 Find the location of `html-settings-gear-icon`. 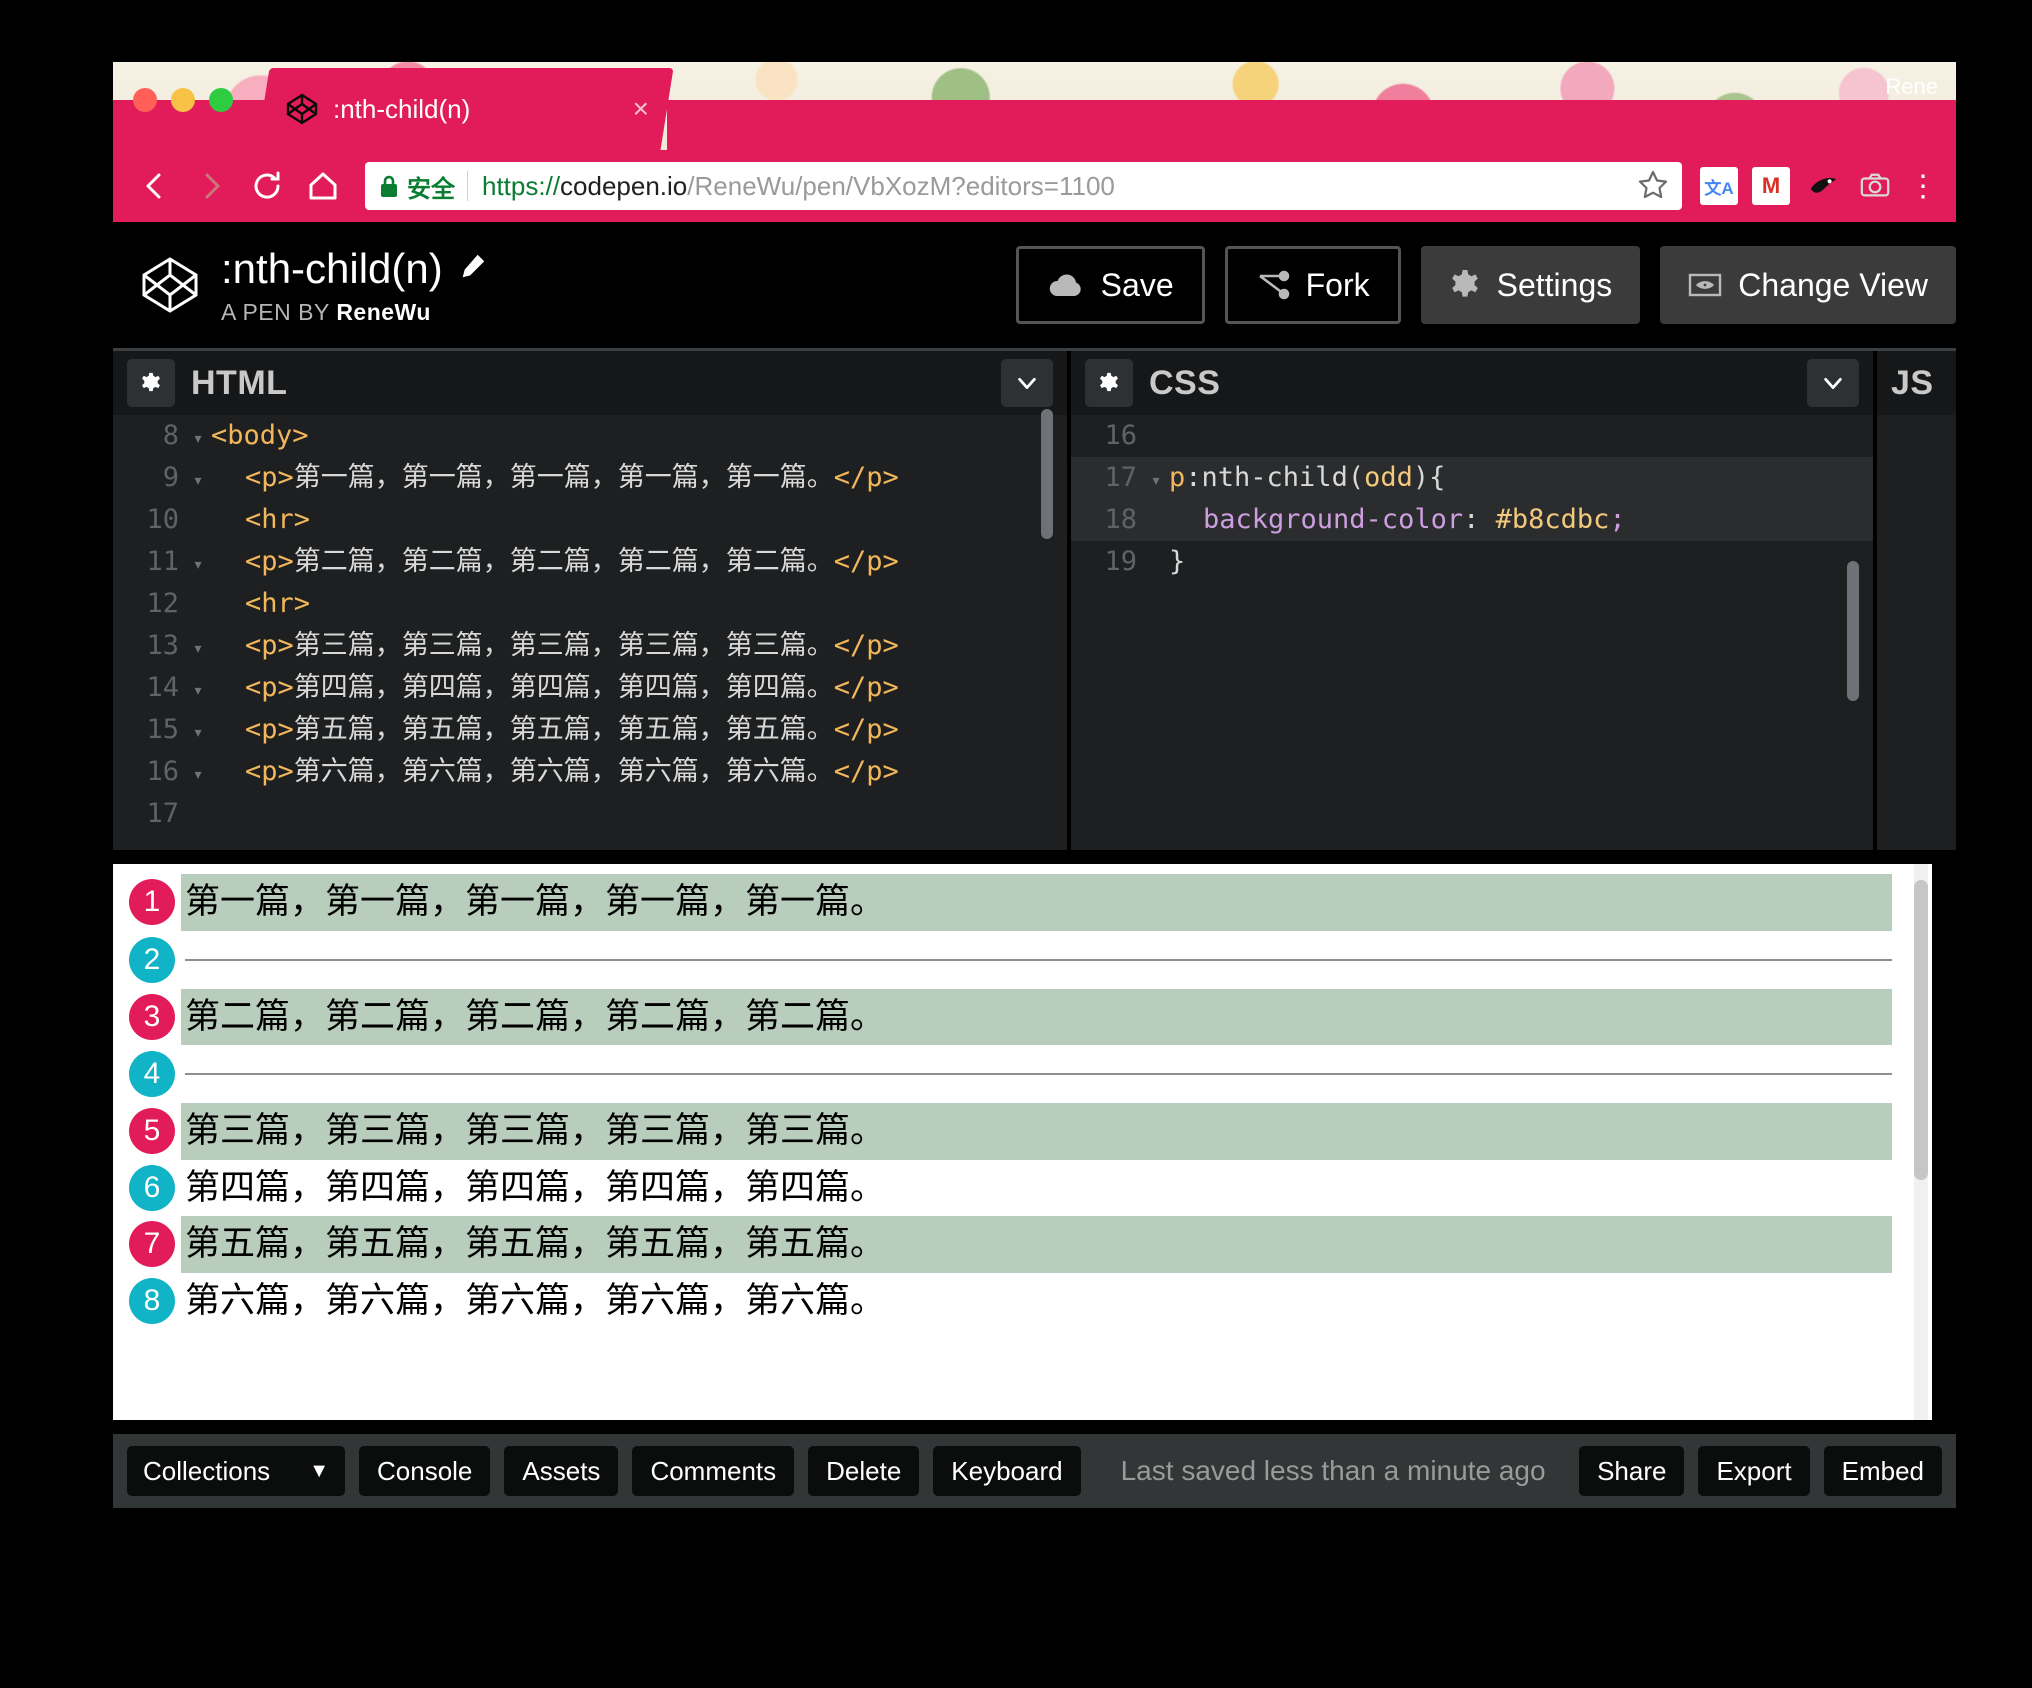

html-settings-gear-icon is located at coordinates (151, 383).